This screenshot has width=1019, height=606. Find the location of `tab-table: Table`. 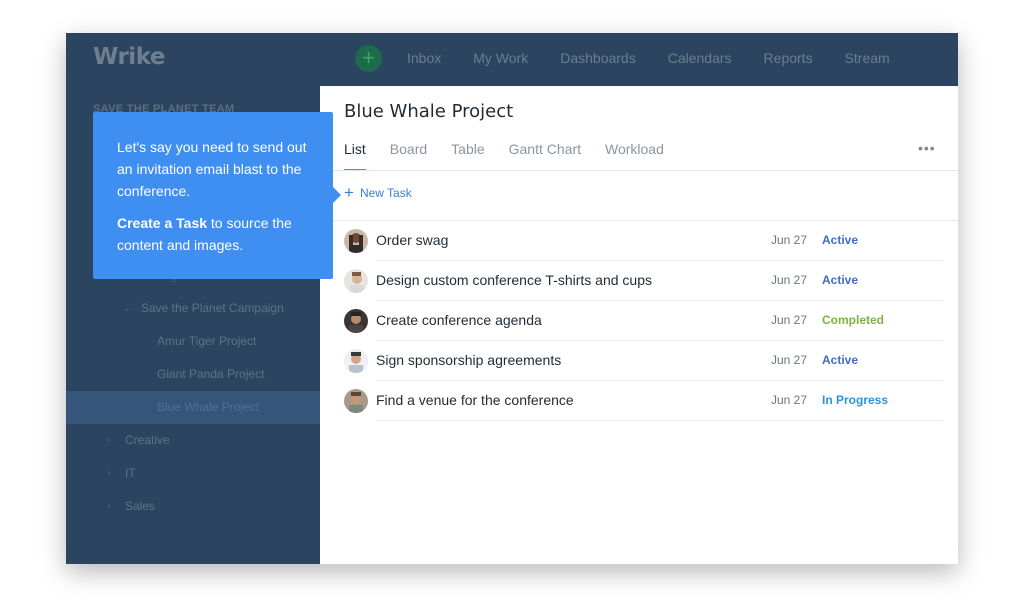

tab-table: Table is located at coordinates (467, 156).